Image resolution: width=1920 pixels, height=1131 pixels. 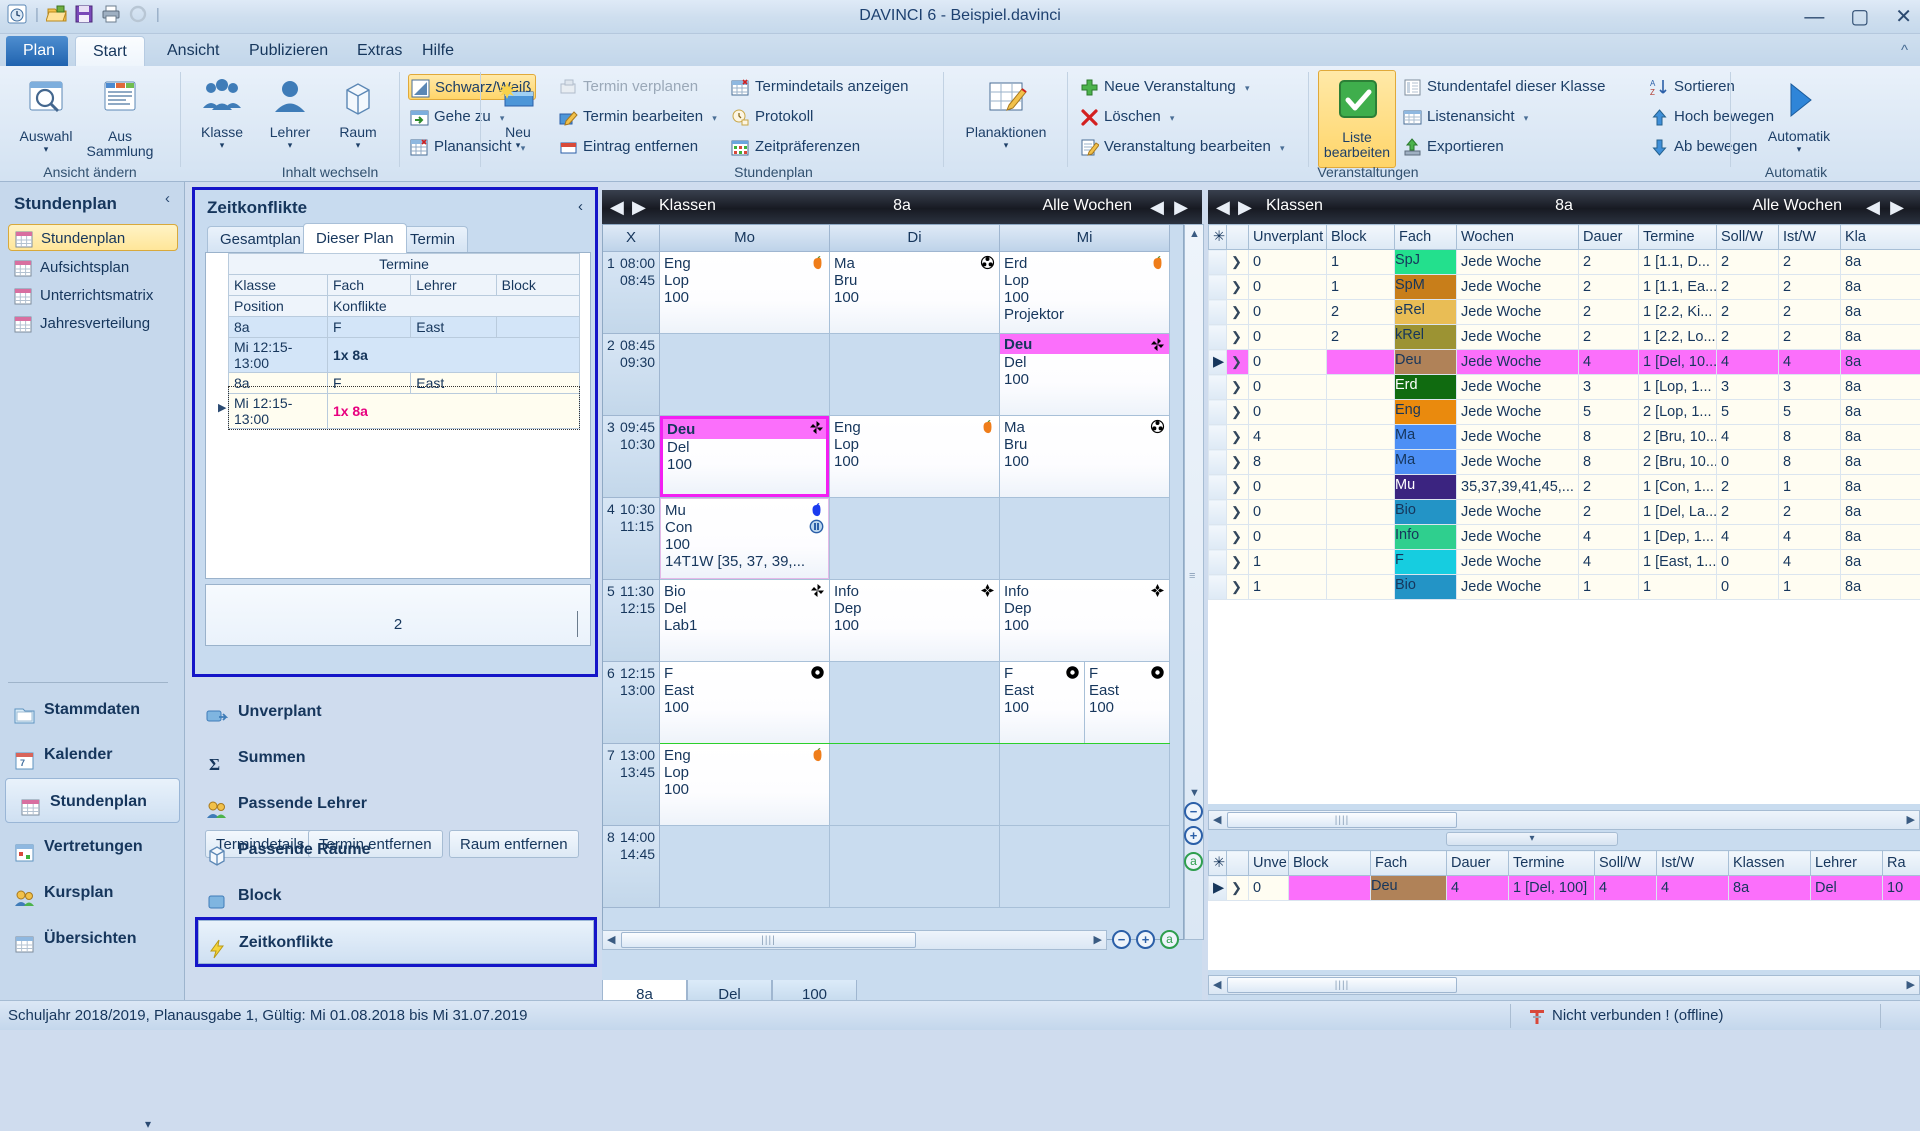 I want to click on automatik-caret: ▾, so click(x=1799, y=149).